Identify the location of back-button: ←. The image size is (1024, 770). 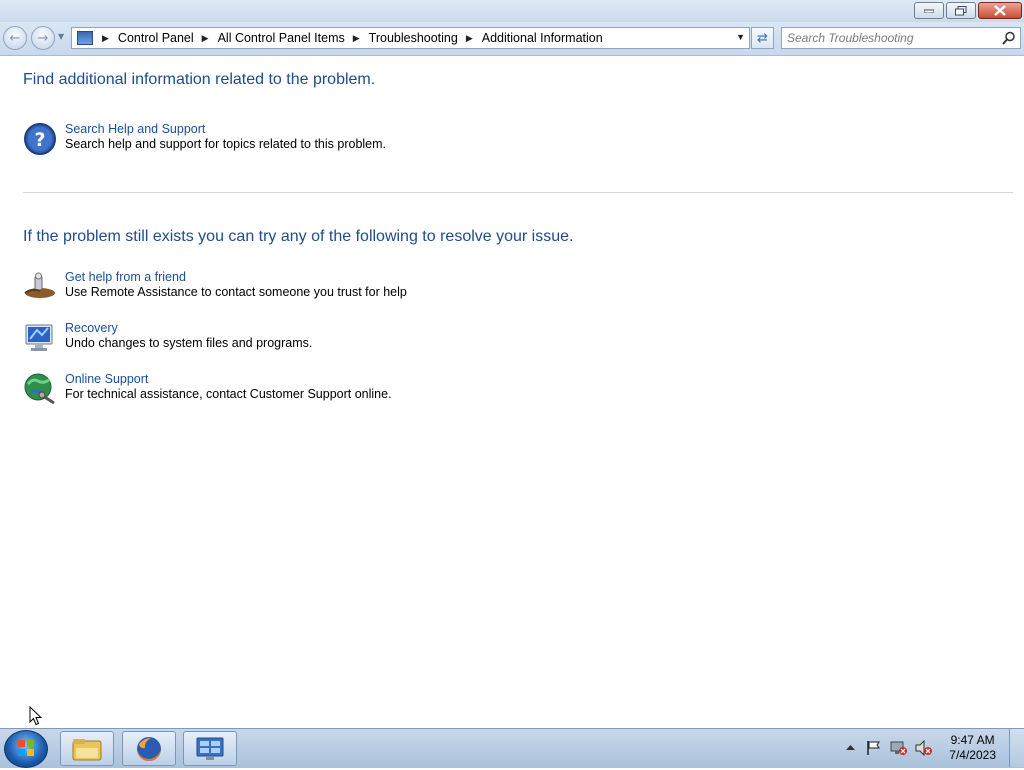
(15, 38).